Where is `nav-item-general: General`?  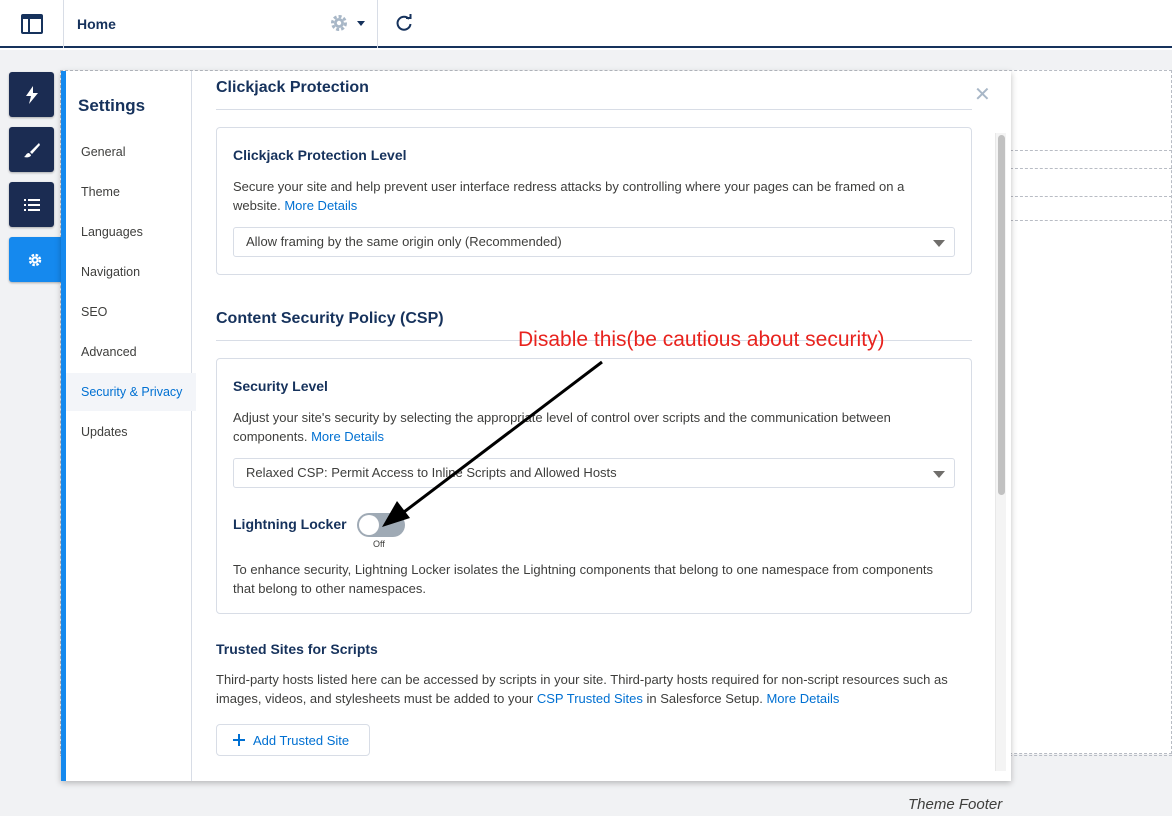 nav-item-general: General is located at coordinates (131, 152).